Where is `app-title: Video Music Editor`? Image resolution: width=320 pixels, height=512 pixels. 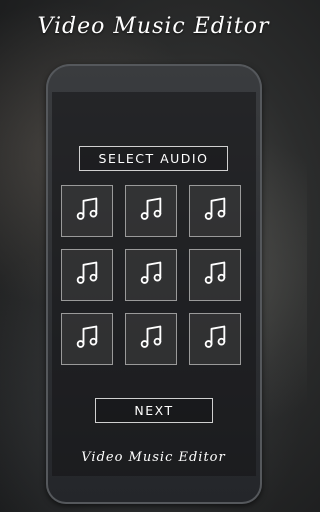
app-title: Video Music Editor is located at coordinates (153, 26).